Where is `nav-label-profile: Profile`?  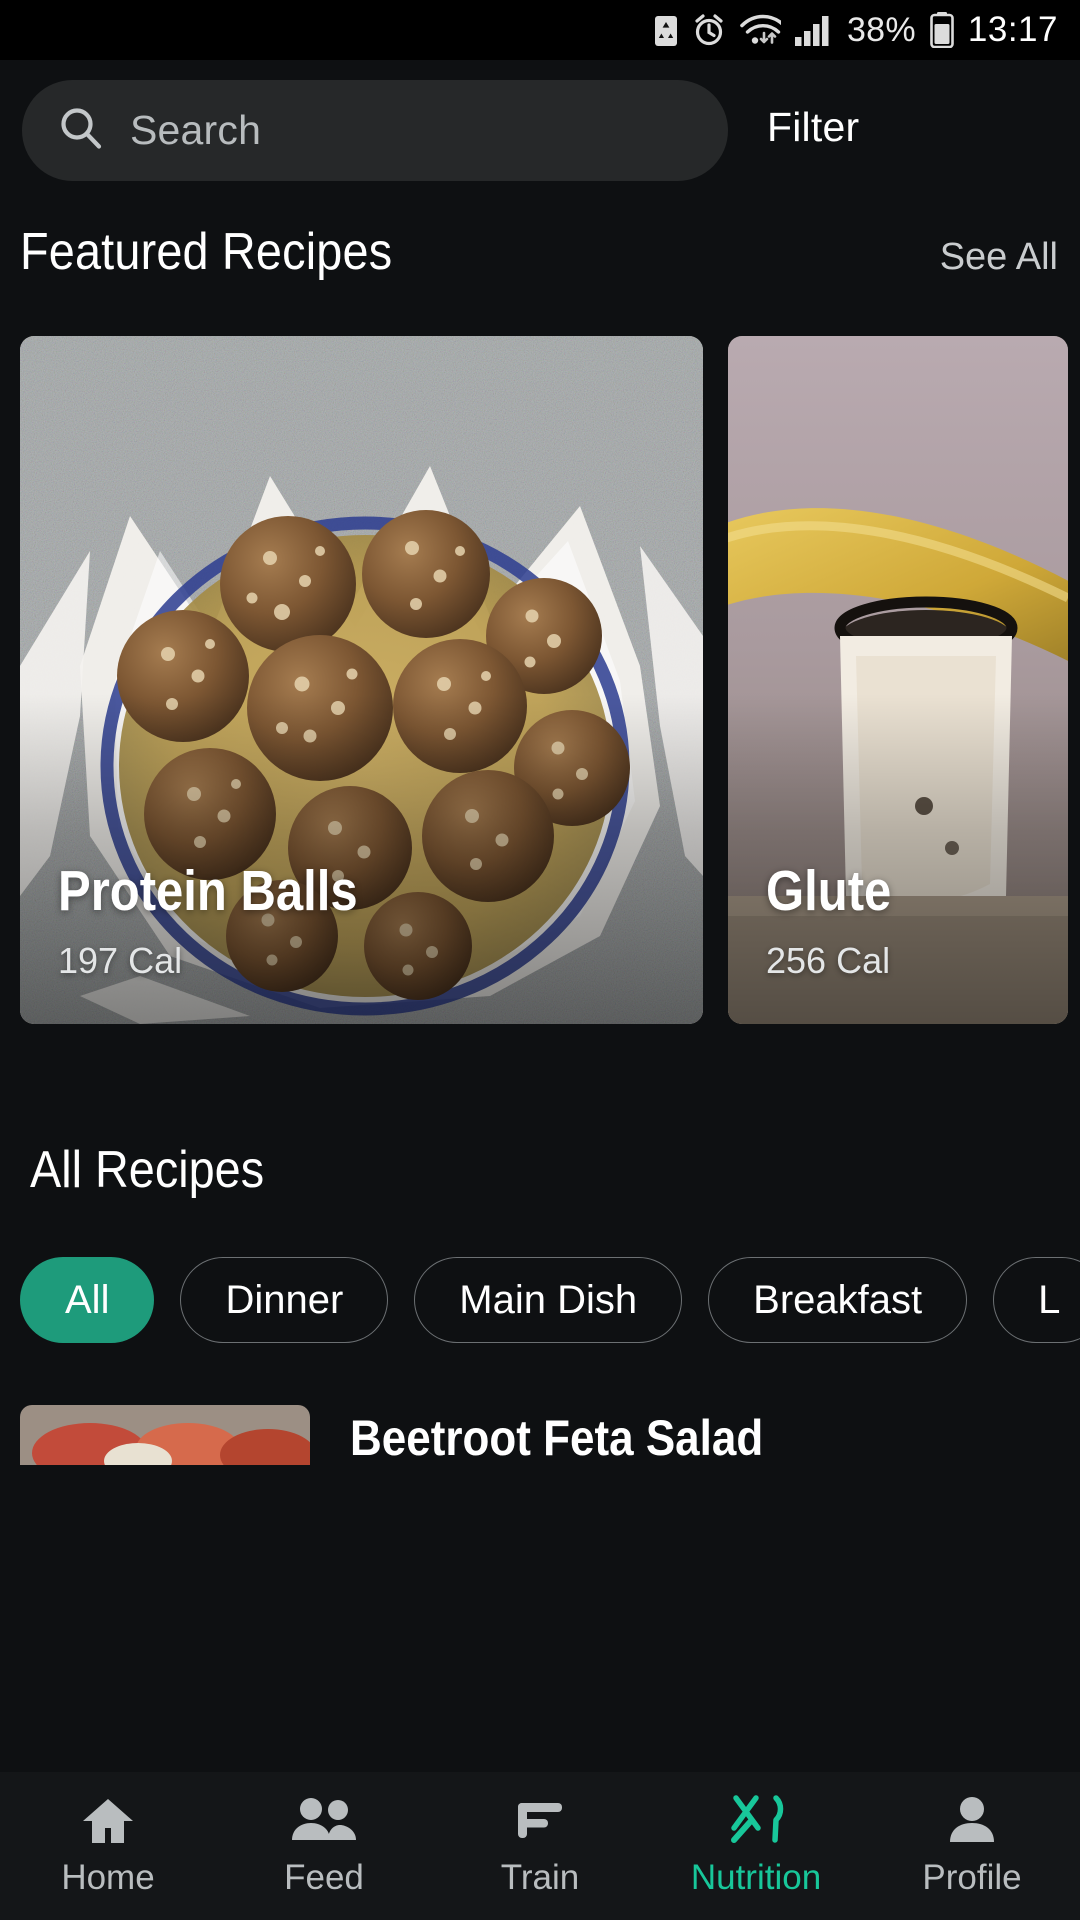
nav-label-profile: Profile is located at coordinates (972, 1877).